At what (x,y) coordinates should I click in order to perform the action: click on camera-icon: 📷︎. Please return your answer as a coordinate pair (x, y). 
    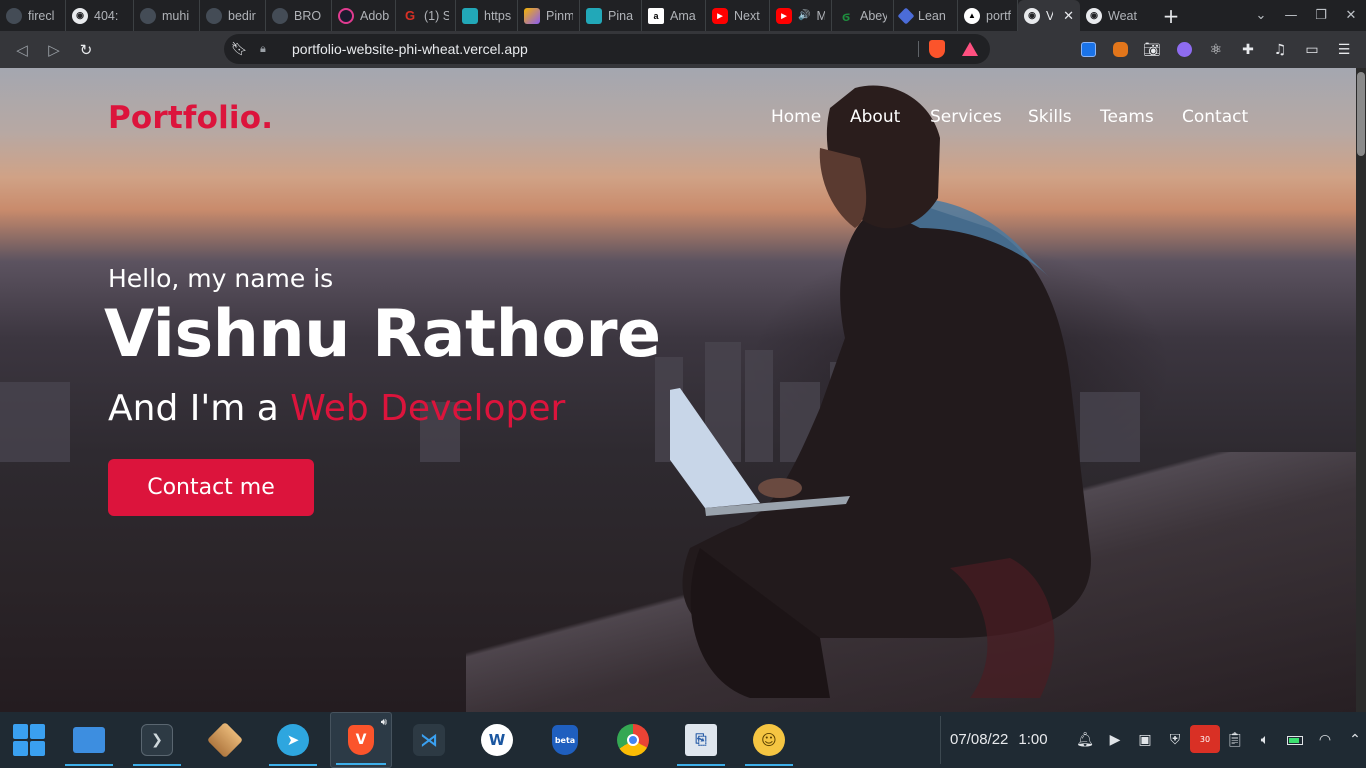
    Looking at the image, I should click on (1152, 50).